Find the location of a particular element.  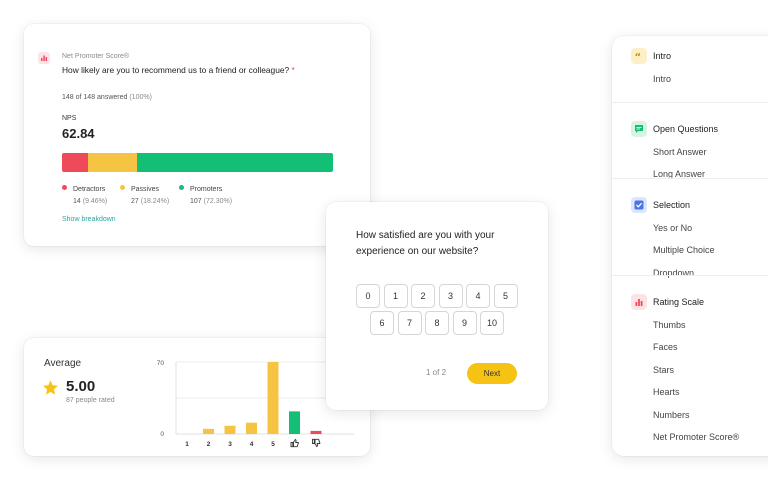

bar-thumbs-down-icon is located at coordinates (316, 432).